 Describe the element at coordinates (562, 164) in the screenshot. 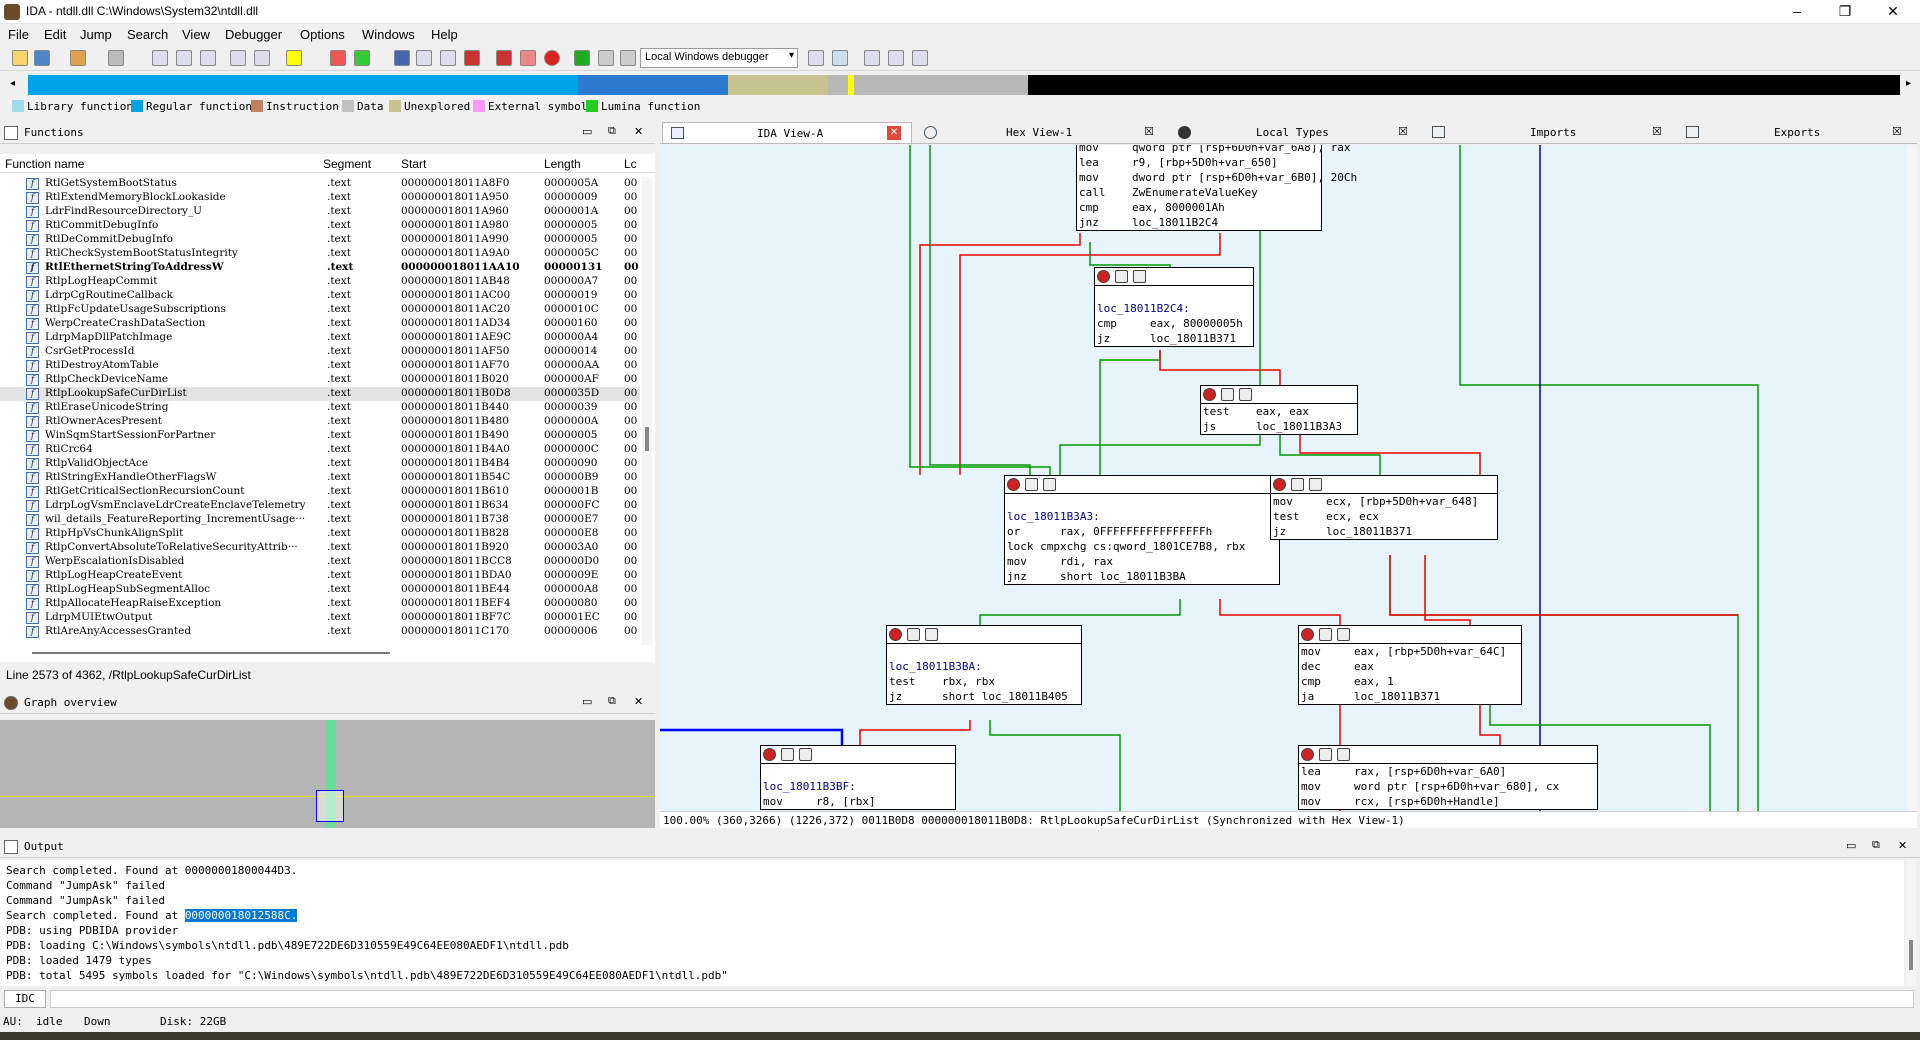

I see `col-length: Length` at that location.